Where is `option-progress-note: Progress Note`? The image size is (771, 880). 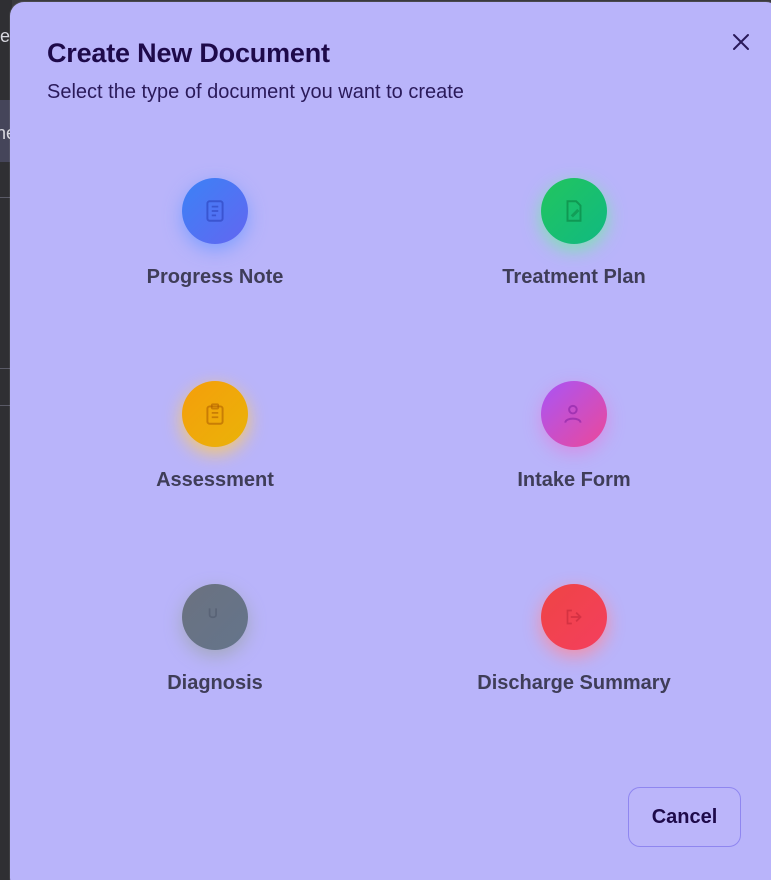 option-progress-note: Progress Note is located at coordinates (215, 243).